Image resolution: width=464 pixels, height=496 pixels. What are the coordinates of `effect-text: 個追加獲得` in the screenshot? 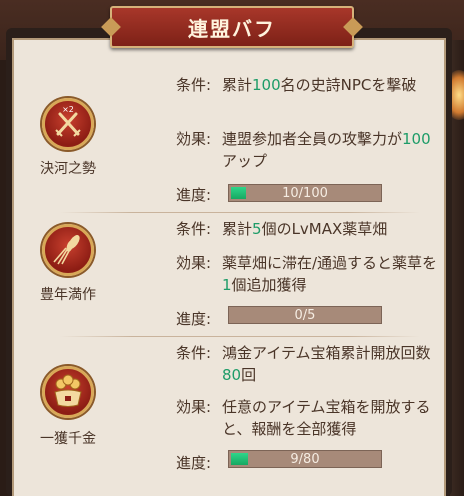 It's located at (269, 285).